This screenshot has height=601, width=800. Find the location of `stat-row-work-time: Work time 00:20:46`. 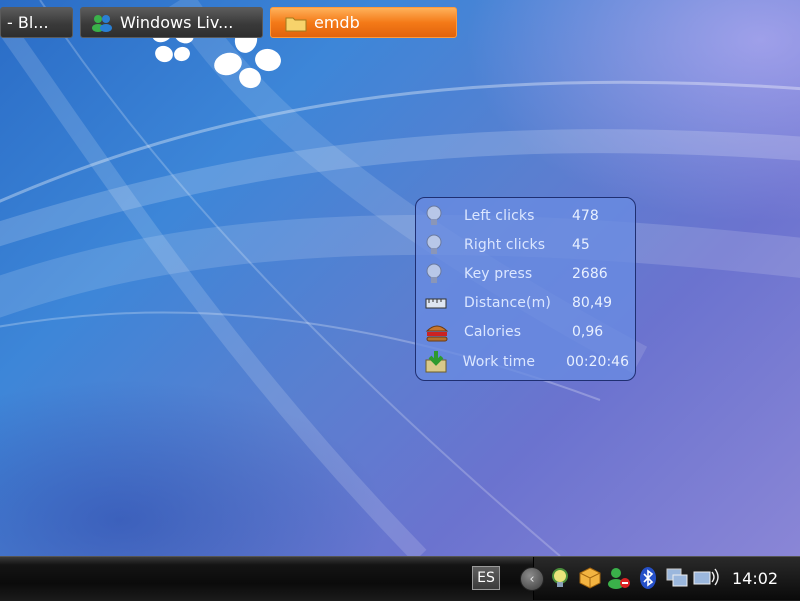

stat-row-work-time: Work time 00:20:46 is located at coordinates (525, 361).